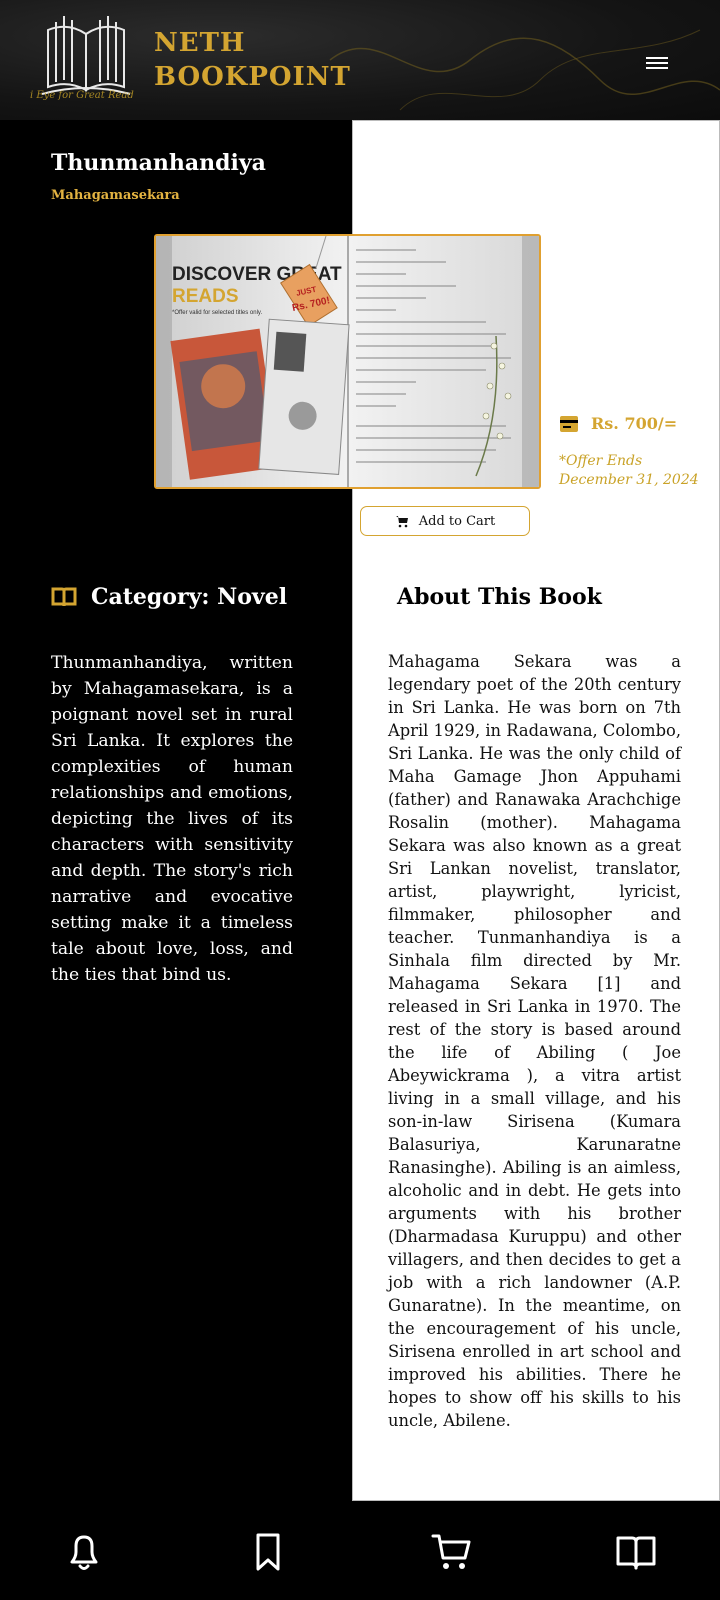 The height and width of the screenshot is (1600, 720). Describe the element at coordinates (252, 60) in the screenshot. I see `brand-name: NETH BOOKPOINT` at that location.